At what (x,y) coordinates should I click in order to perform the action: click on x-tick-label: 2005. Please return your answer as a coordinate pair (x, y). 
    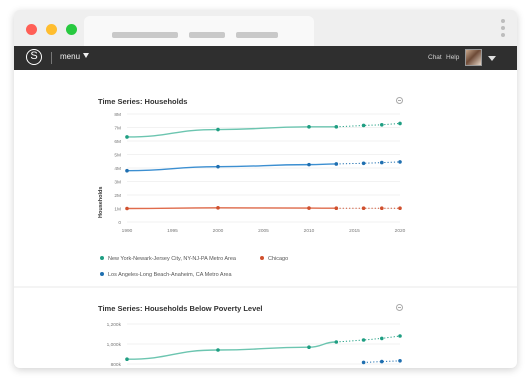
    Looking at the image, I should click on (263, 231).